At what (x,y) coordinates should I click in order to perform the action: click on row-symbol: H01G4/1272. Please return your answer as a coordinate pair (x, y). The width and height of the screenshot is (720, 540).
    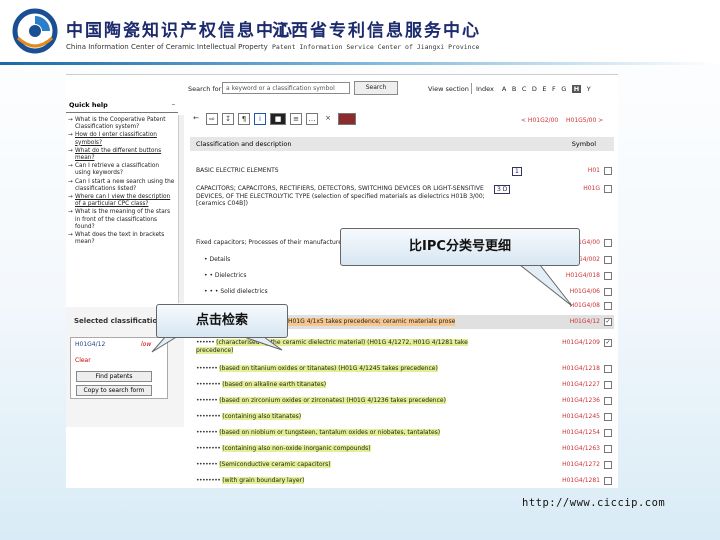
    Looking at the image, I should click on (581, 464).